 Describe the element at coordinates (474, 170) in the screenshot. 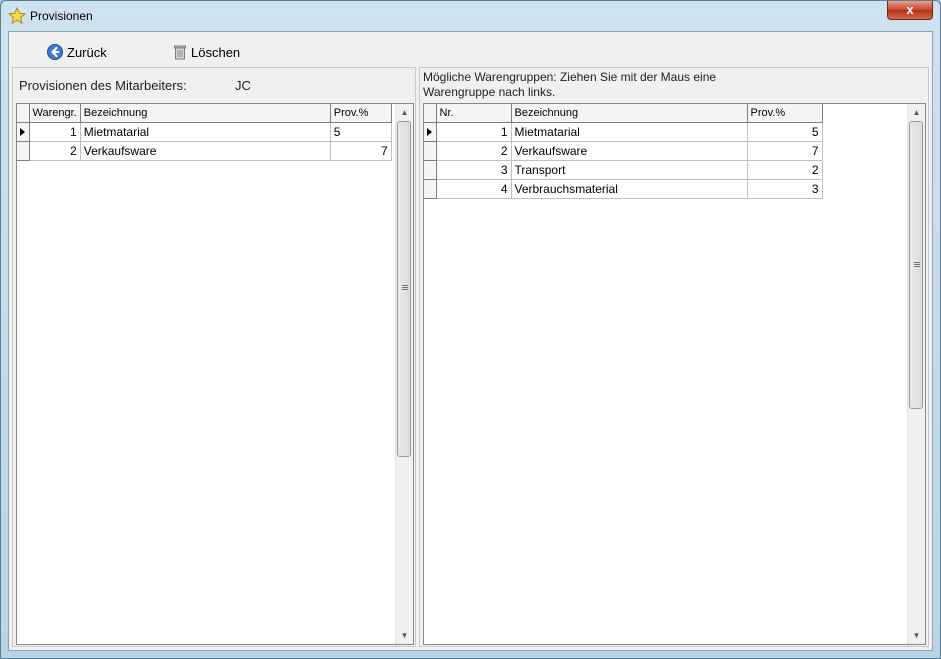

I see `cell-nr: 3` at that location.